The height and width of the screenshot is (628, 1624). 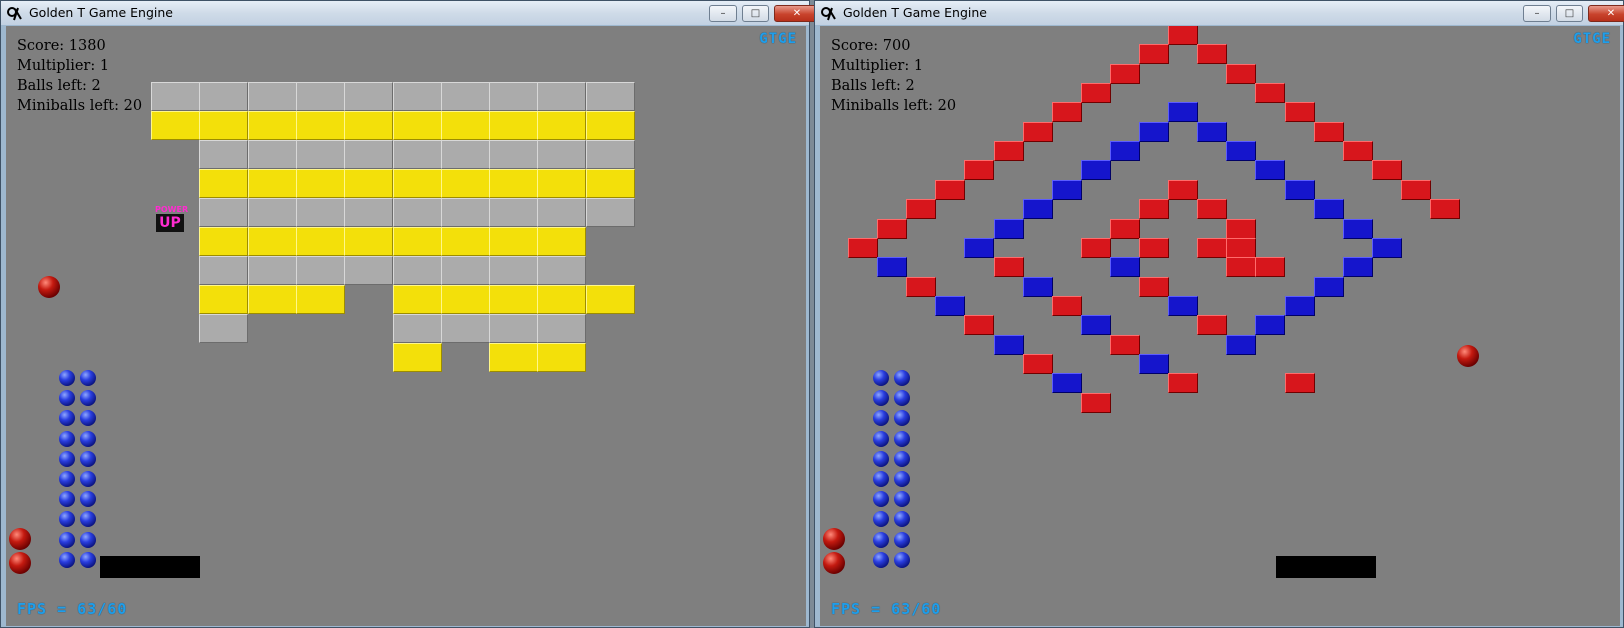 What do you see at coordinates (871, 46) in the screenshot?
I see `score-text: Score: 700` at bounding box center [871, 46].